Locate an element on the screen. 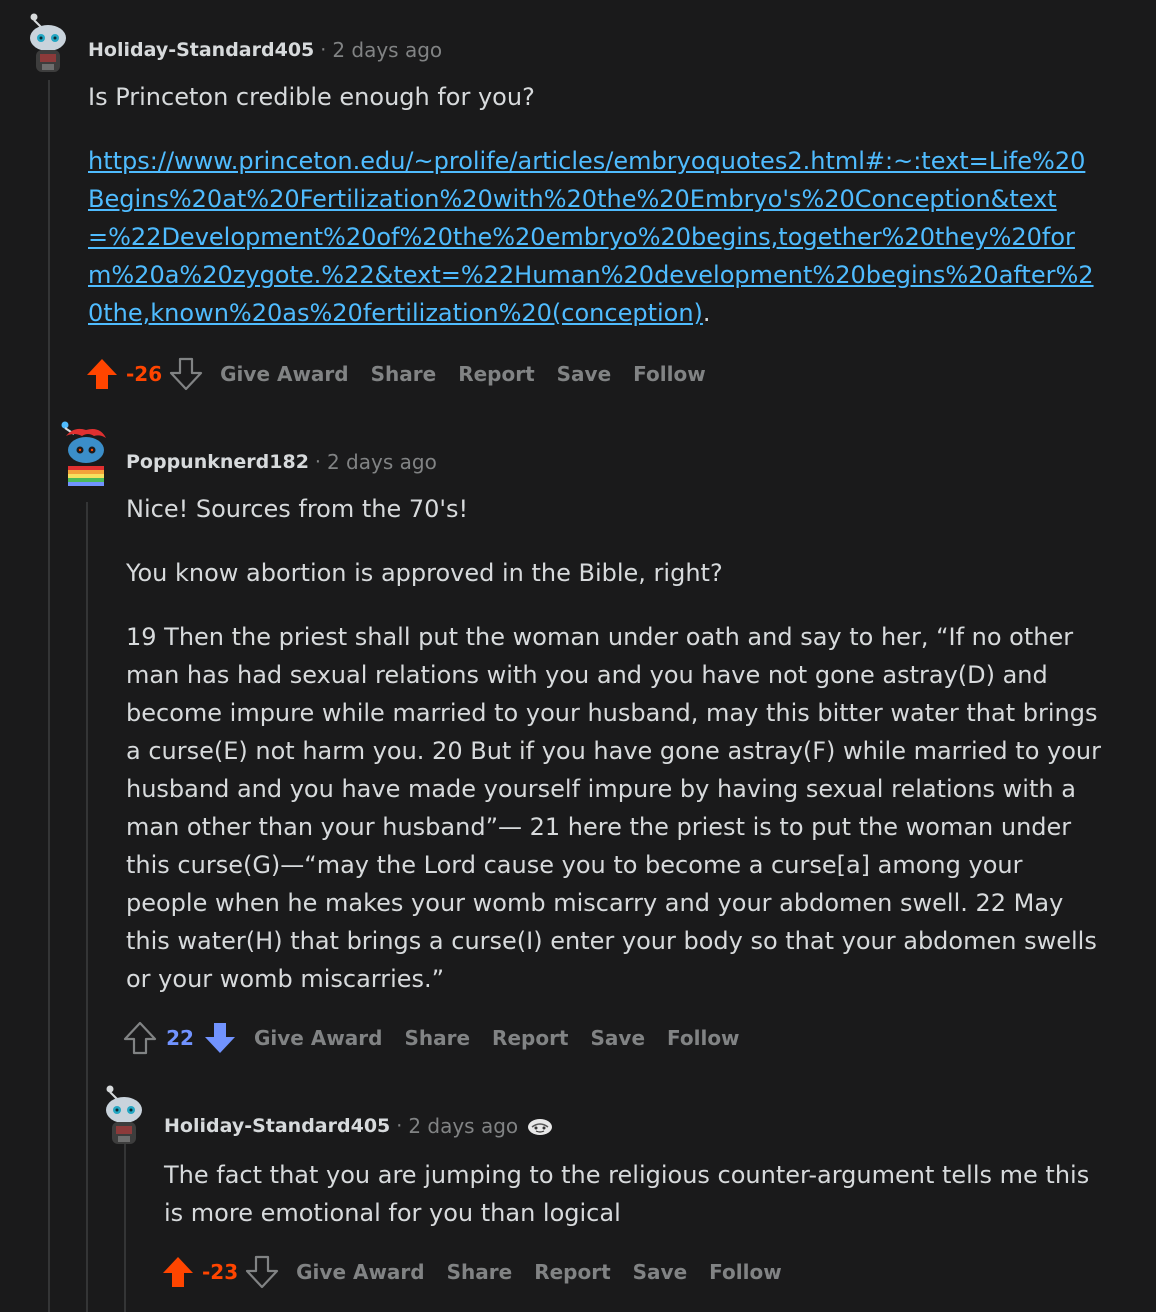 The image size is (1156, 1312). comment-actions: 22 Give Award Share Report Save Follow is located at coordinates (431, 1038).